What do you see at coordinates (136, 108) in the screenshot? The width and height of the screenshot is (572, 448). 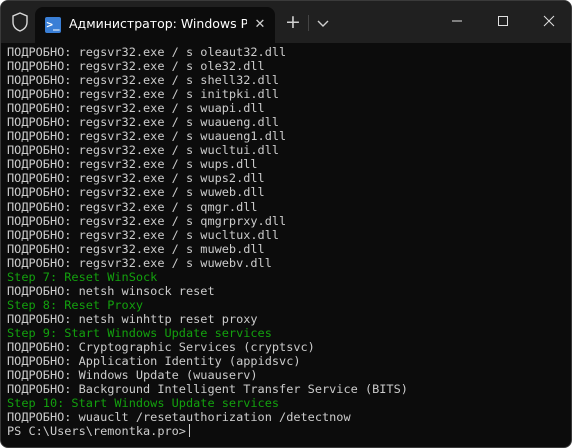 I see `output-line: ПОДРОБНО: regsvr32.exe / s wuapi.dll` at bounding box center [136, 108].